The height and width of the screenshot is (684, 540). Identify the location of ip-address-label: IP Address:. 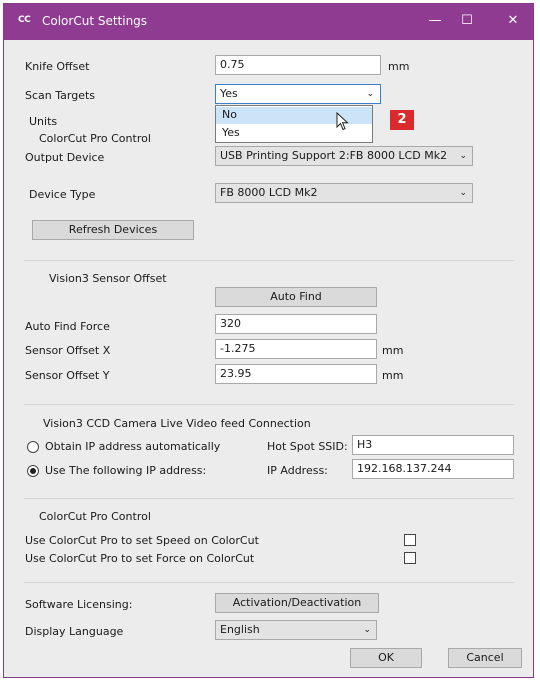
(297, 470).